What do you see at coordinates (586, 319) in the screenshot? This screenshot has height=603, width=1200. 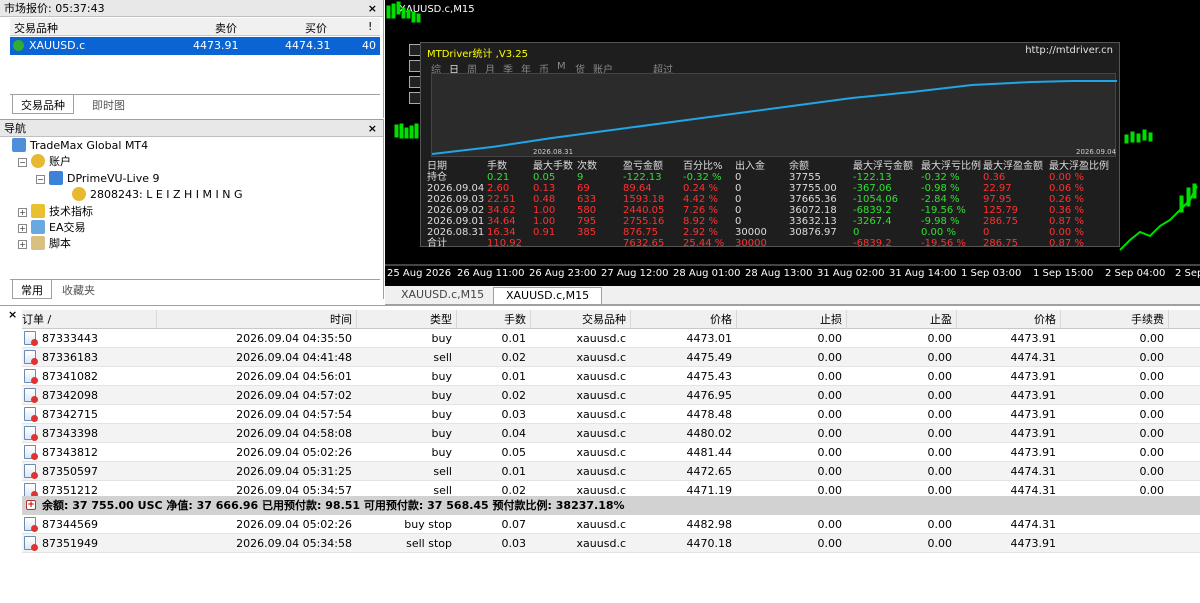 I see `col-header: 交易品种` at bounding box center [586, 319].